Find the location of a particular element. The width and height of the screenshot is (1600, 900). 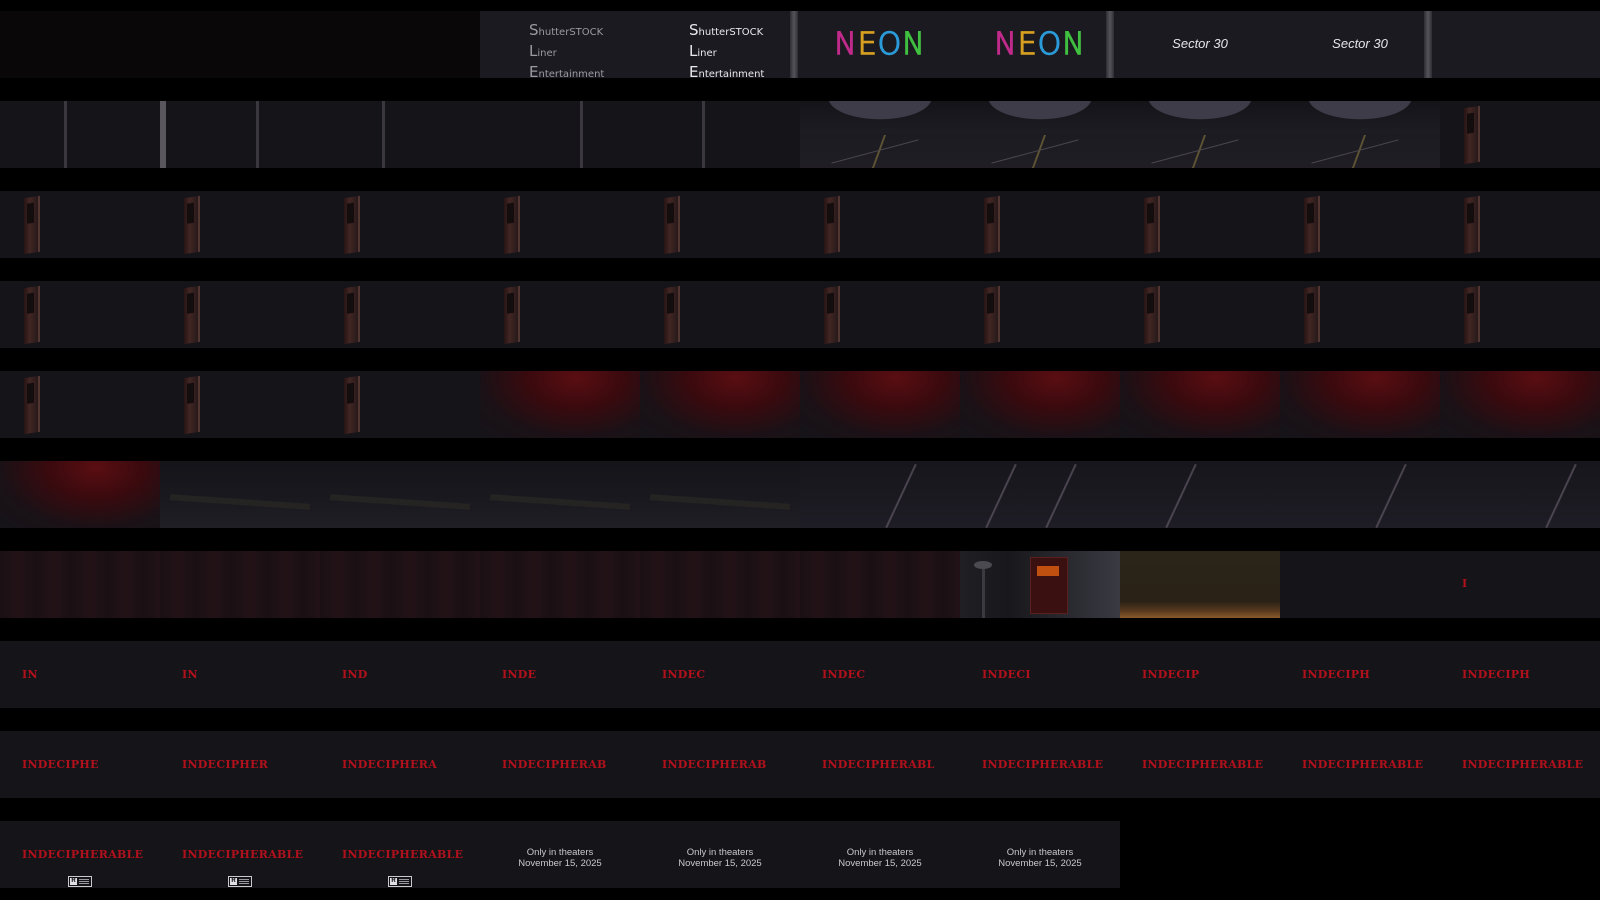

frame-title: IN is located at coordinates (240, 674).